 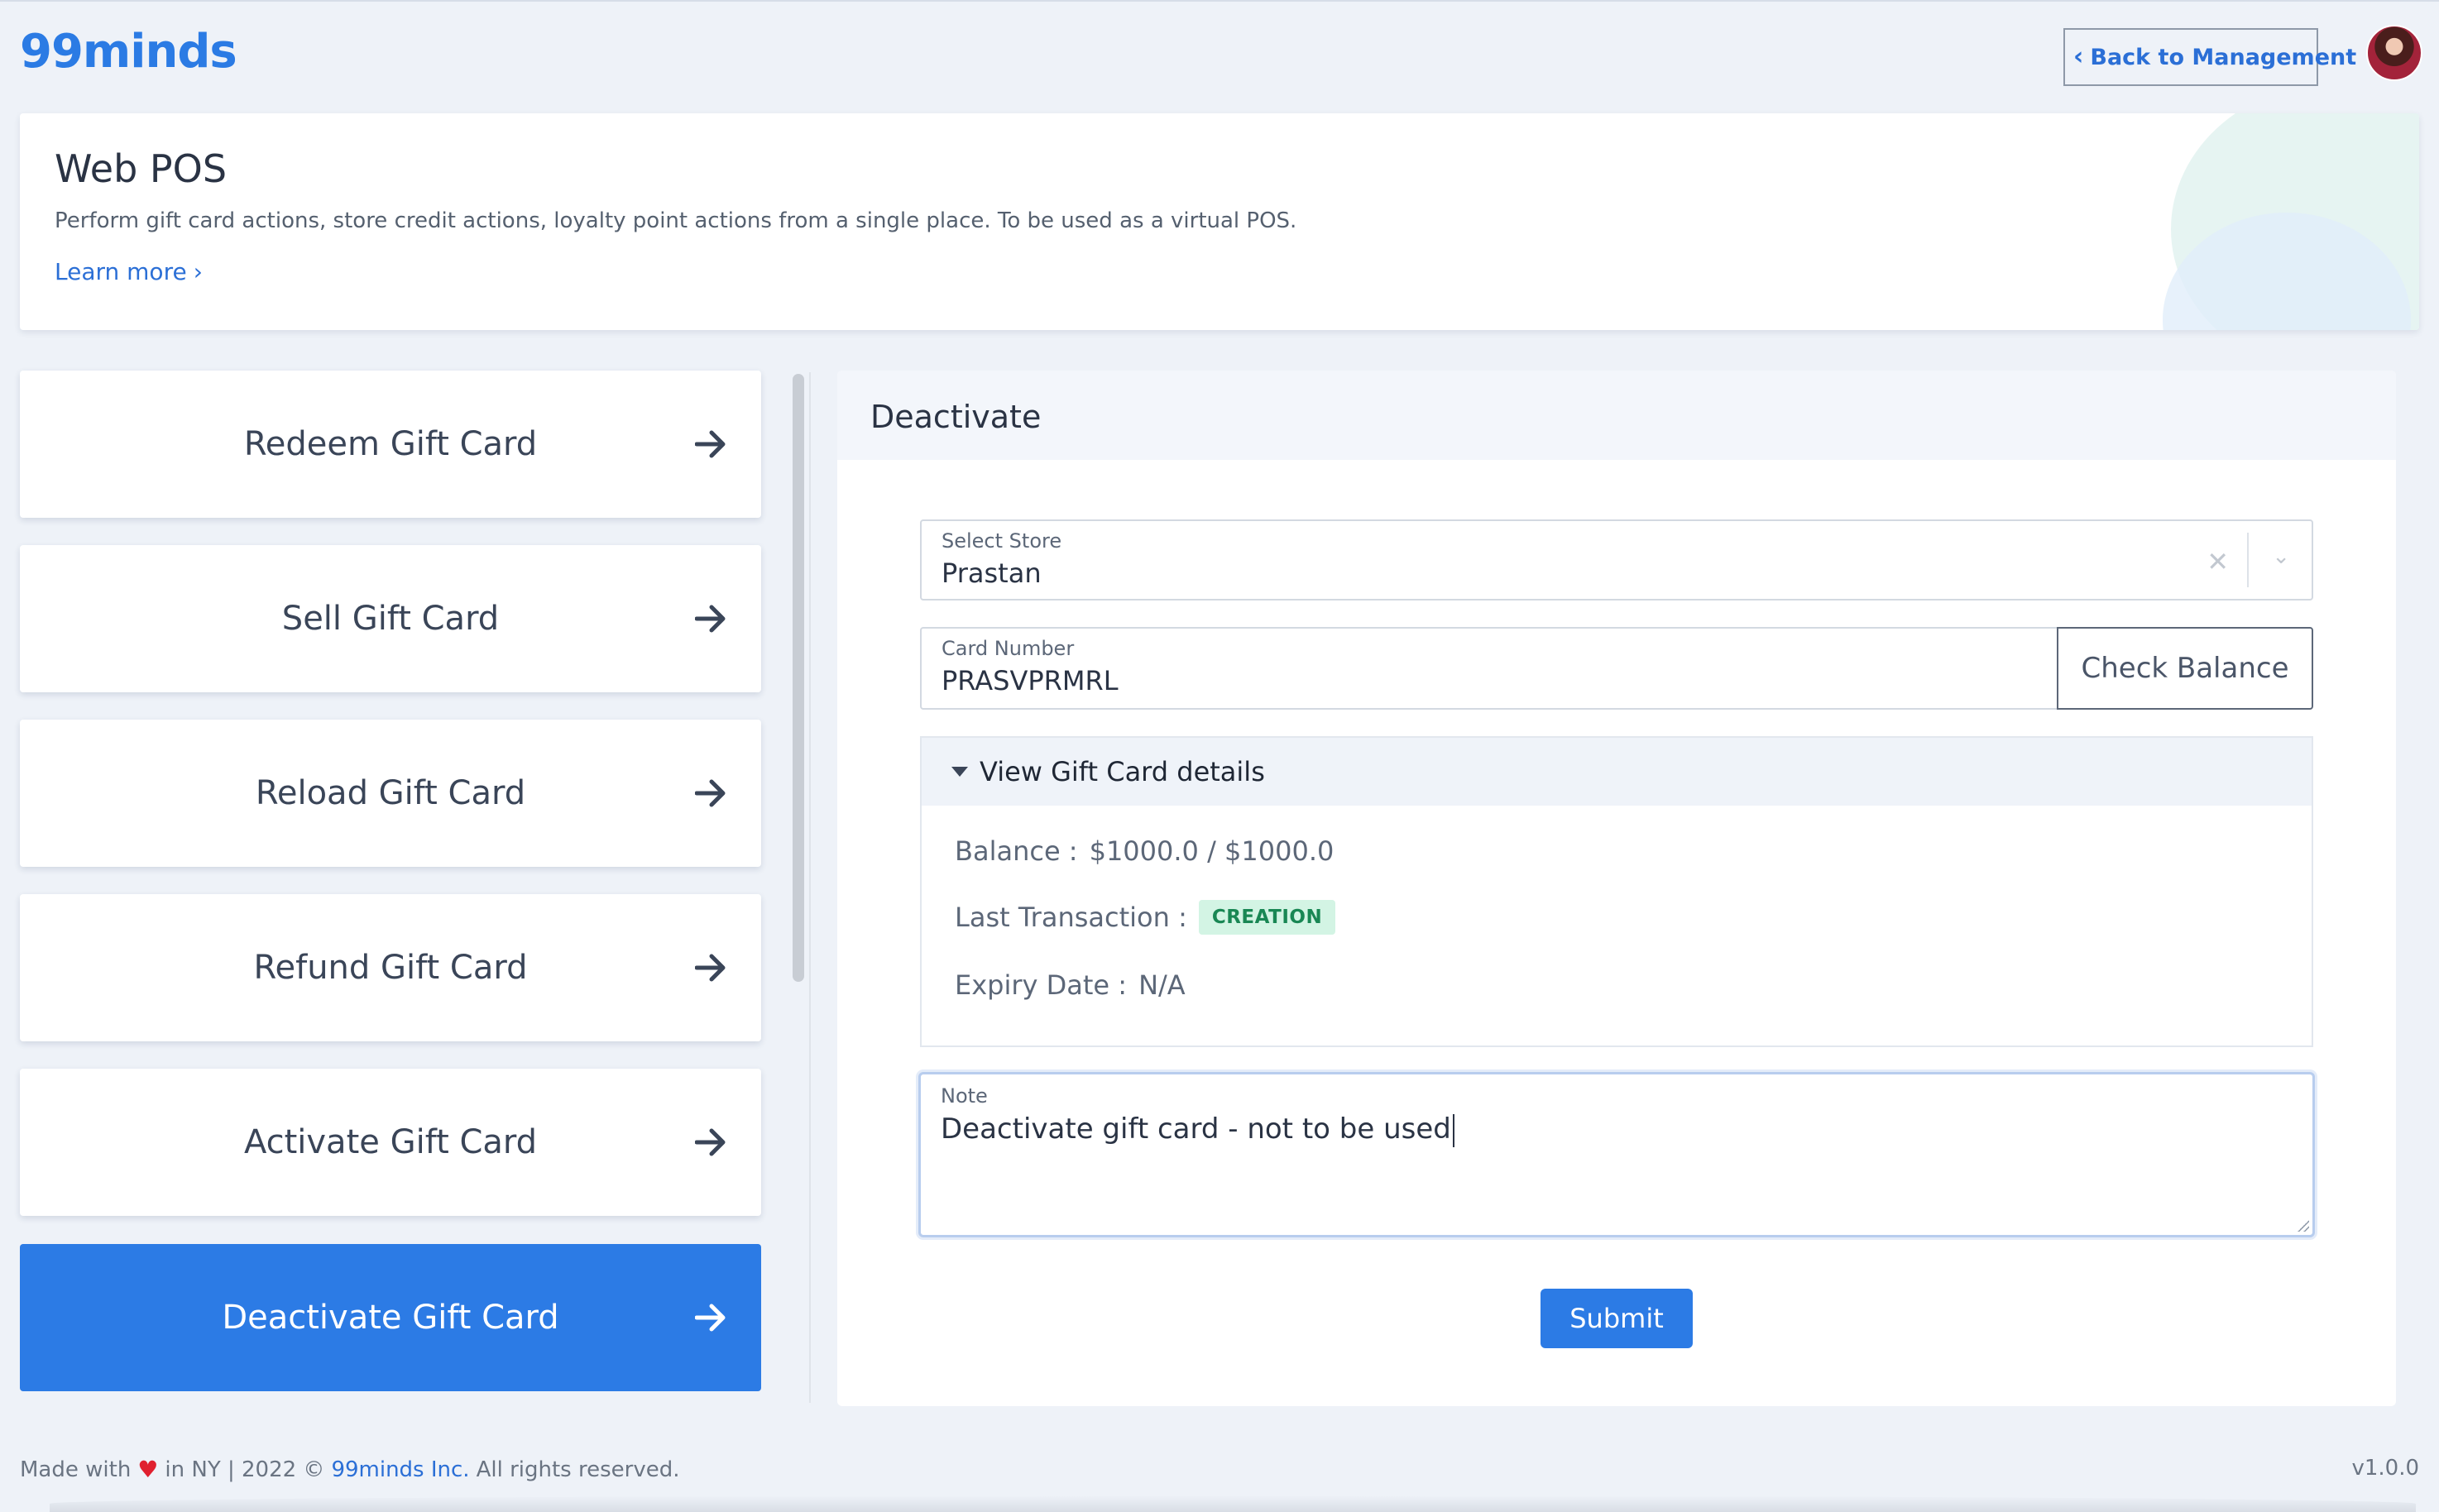 I want to click on action-label: Sell Gift Card, so click(x=390, y=619).